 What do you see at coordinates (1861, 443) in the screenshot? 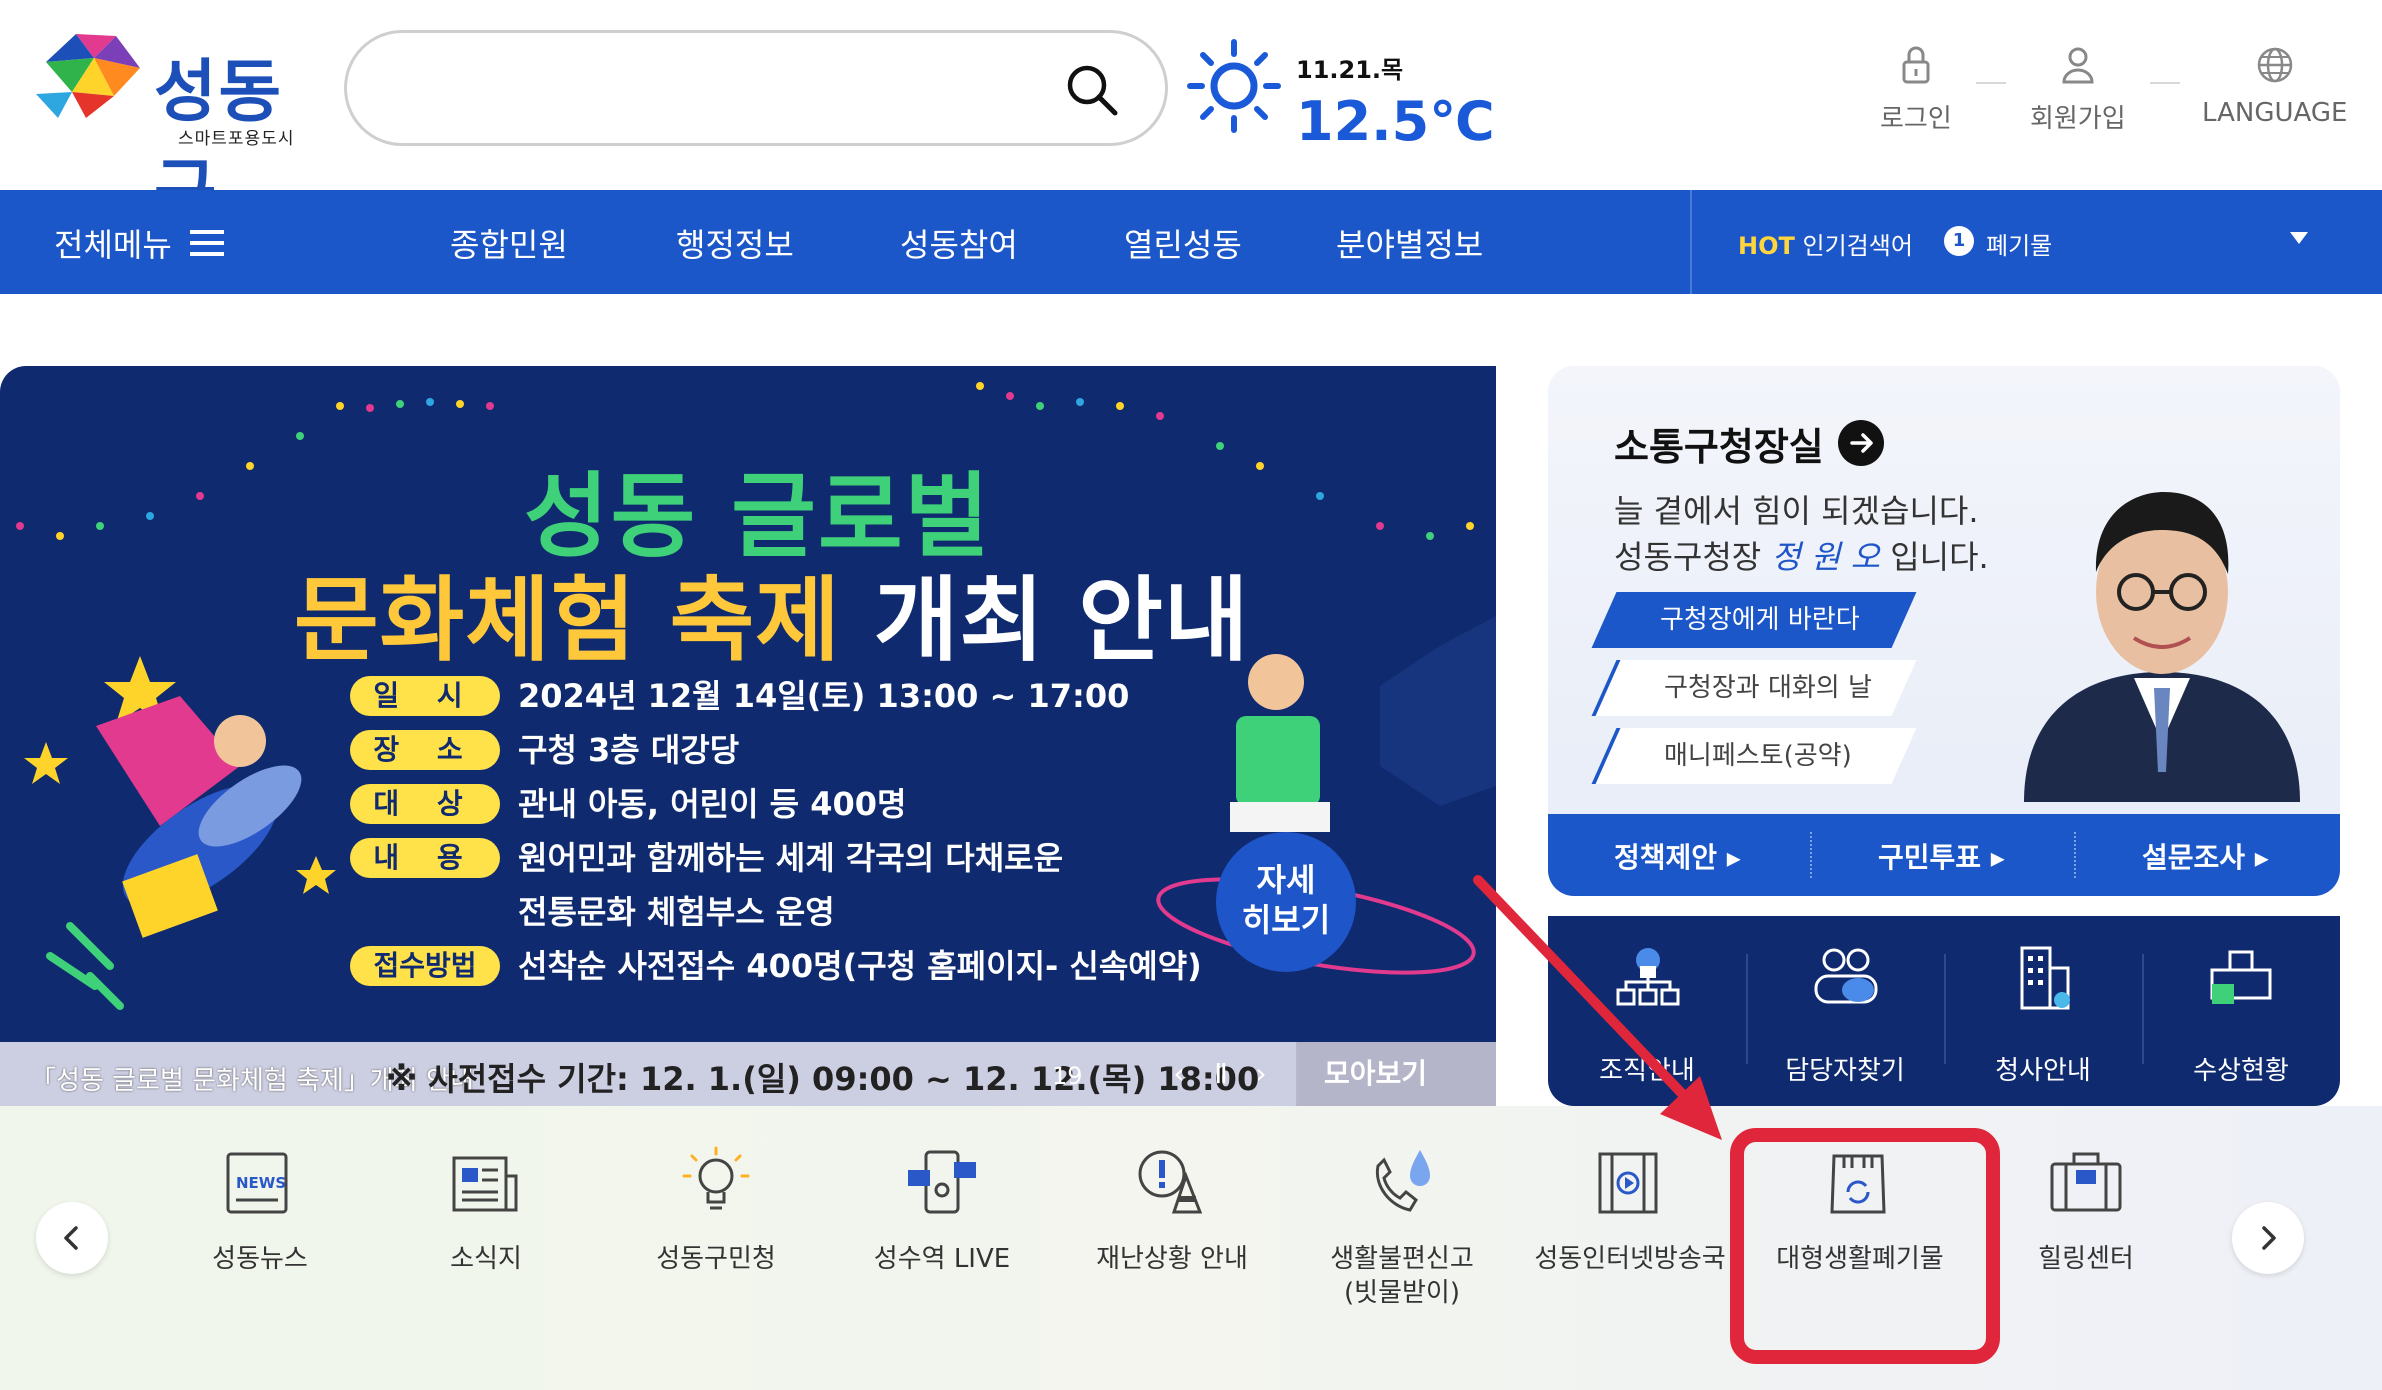
I see `arrow-right-icon` at bounding box center [1861, 443].